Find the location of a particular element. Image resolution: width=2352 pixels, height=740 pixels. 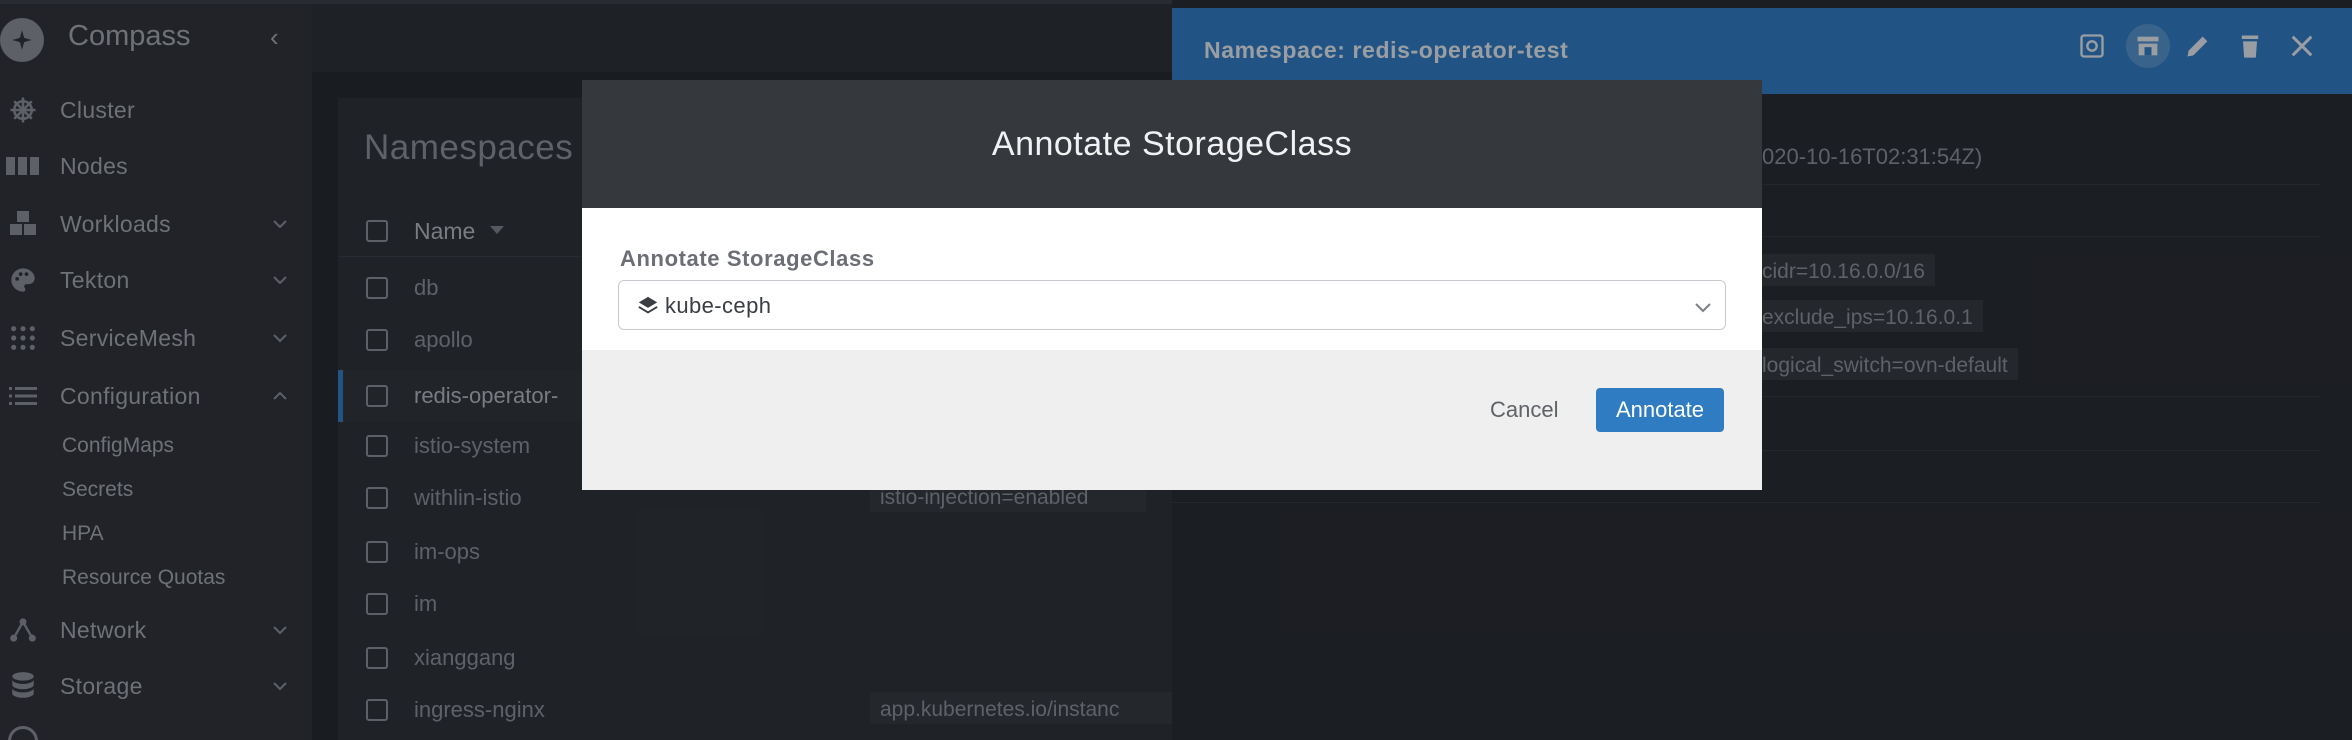

field-label: Annotate StorageClass is located at coordinates (747, 258).